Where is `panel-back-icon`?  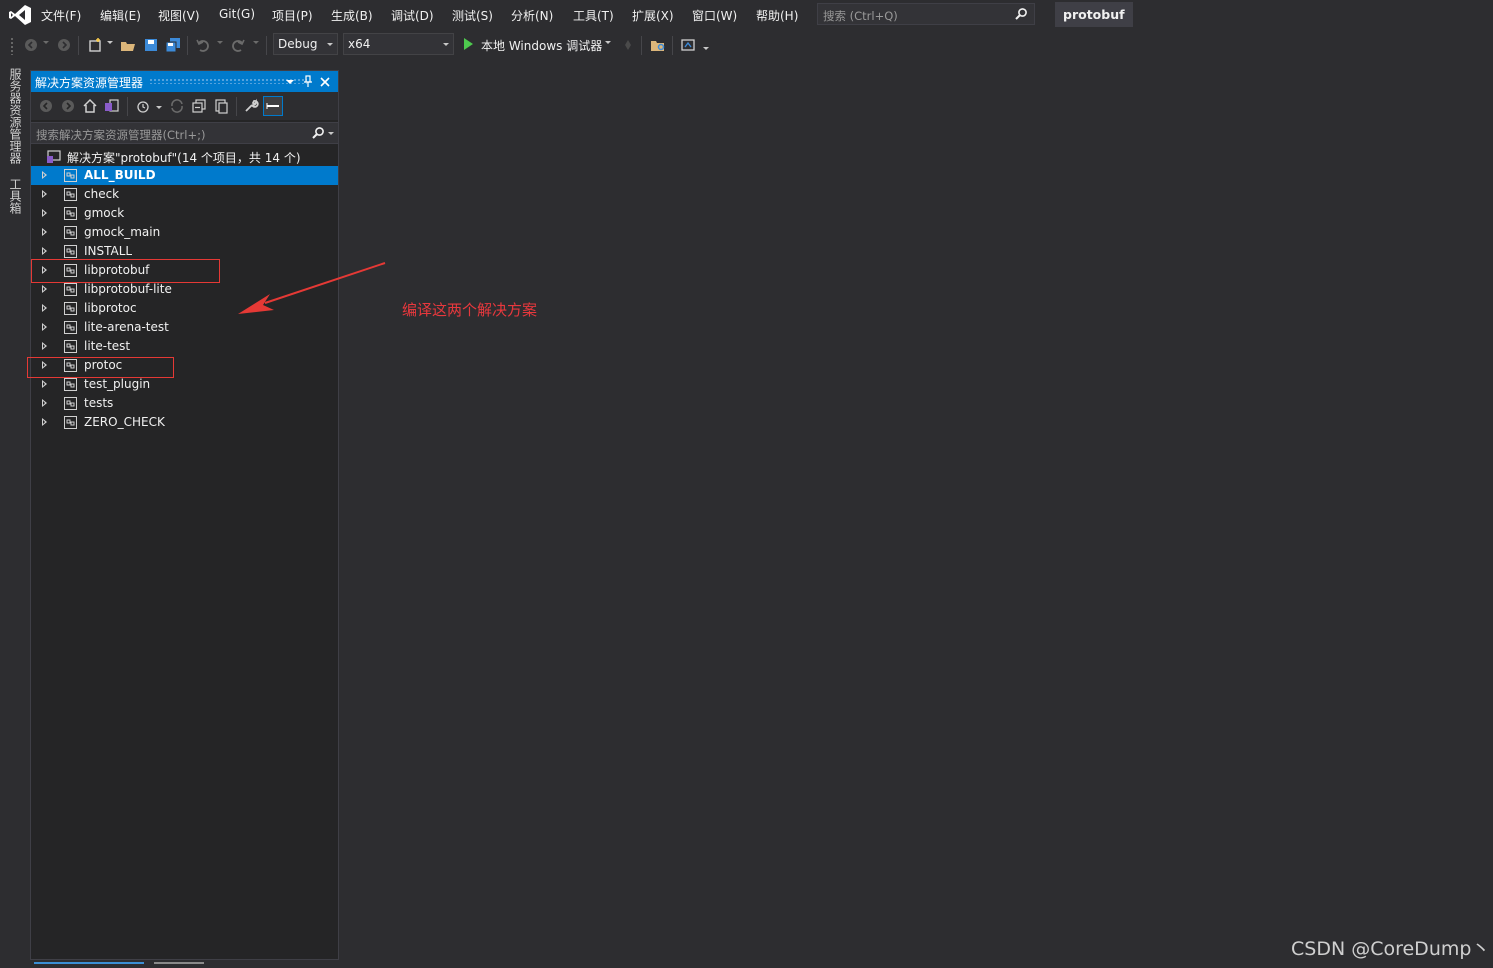 panel-back-icon is located at coordinates (46, 106).